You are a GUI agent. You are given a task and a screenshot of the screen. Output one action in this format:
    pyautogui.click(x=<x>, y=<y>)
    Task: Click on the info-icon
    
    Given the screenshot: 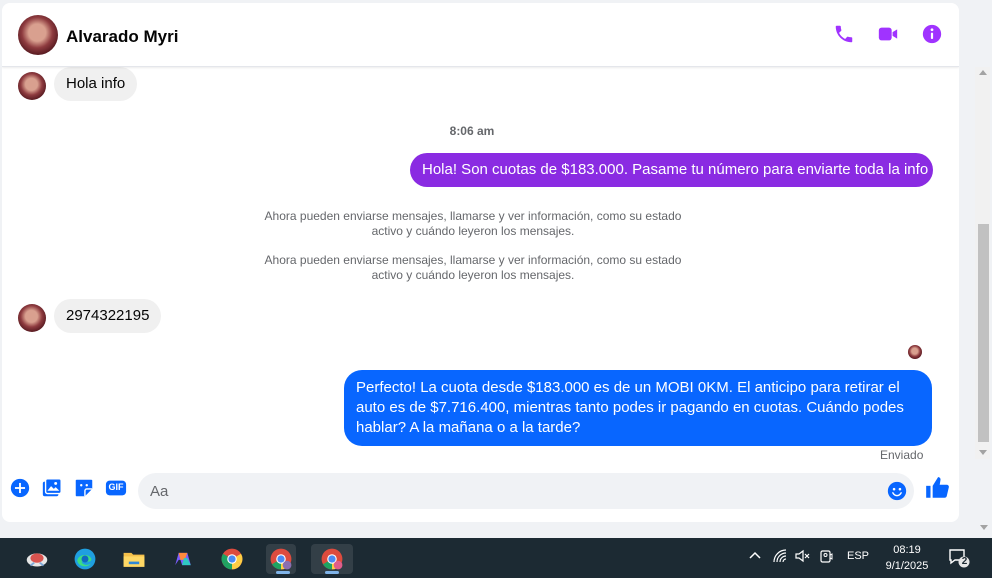 What is the action you would take?
    pyautogui.click(x=932, y=34)
    